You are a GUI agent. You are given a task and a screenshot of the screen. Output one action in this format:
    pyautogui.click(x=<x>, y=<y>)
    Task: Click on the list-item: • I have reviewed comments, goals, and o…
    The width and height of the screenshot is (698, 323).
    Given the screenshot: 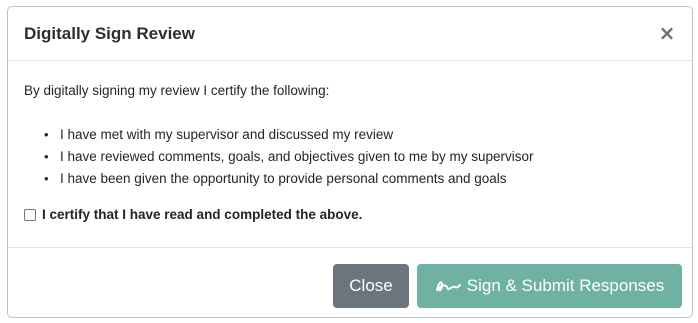 What is the action you would take?
    pyautogui.click(x=289, y=157)
    